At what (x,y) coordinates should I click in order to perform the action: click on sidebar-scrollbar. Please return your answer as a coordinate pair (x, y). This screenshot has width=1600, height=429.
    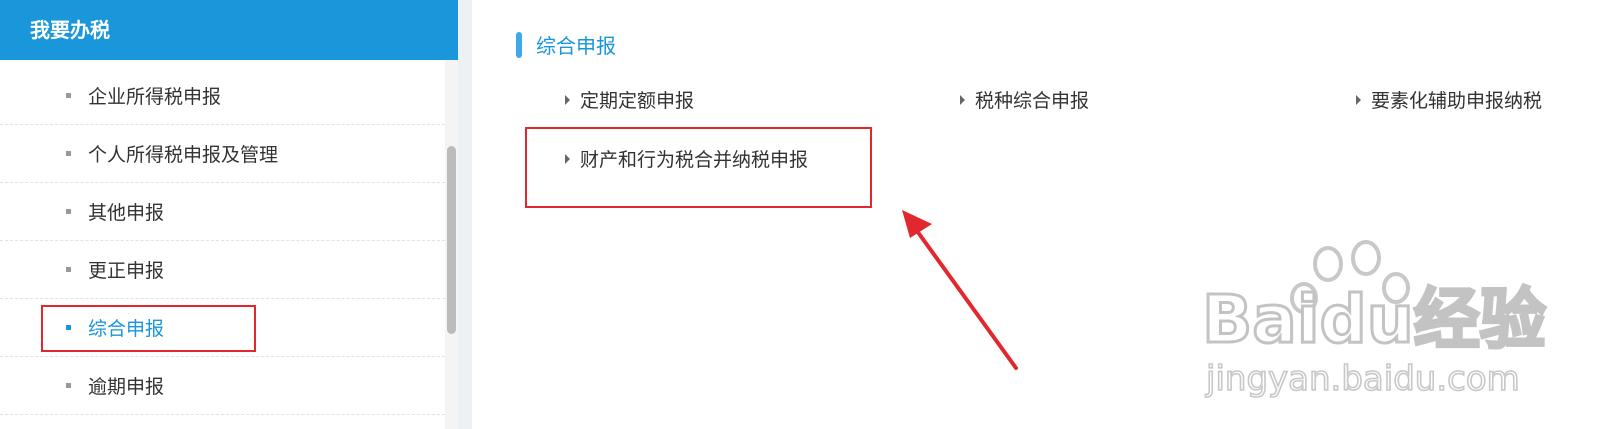
    Looking at the image, I should click on (451, 244).